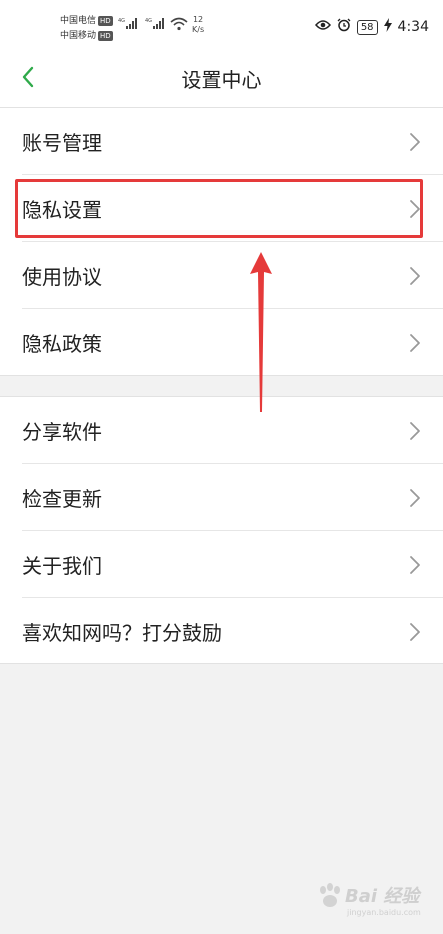 The image size is (443, 934). I want to click on charging-icon, so click(387, 27).